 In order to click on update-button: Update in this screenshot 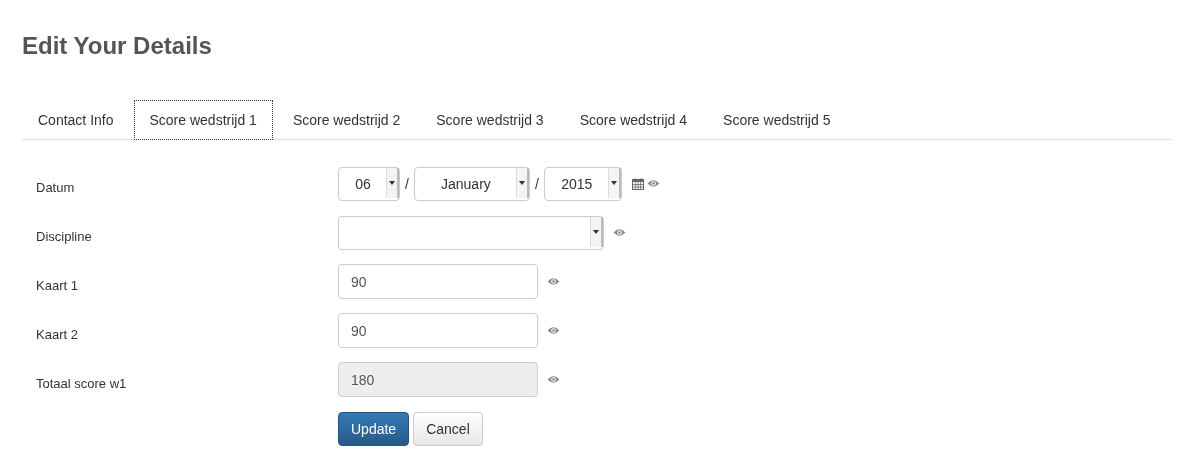, I will do `click(374, 428)`.